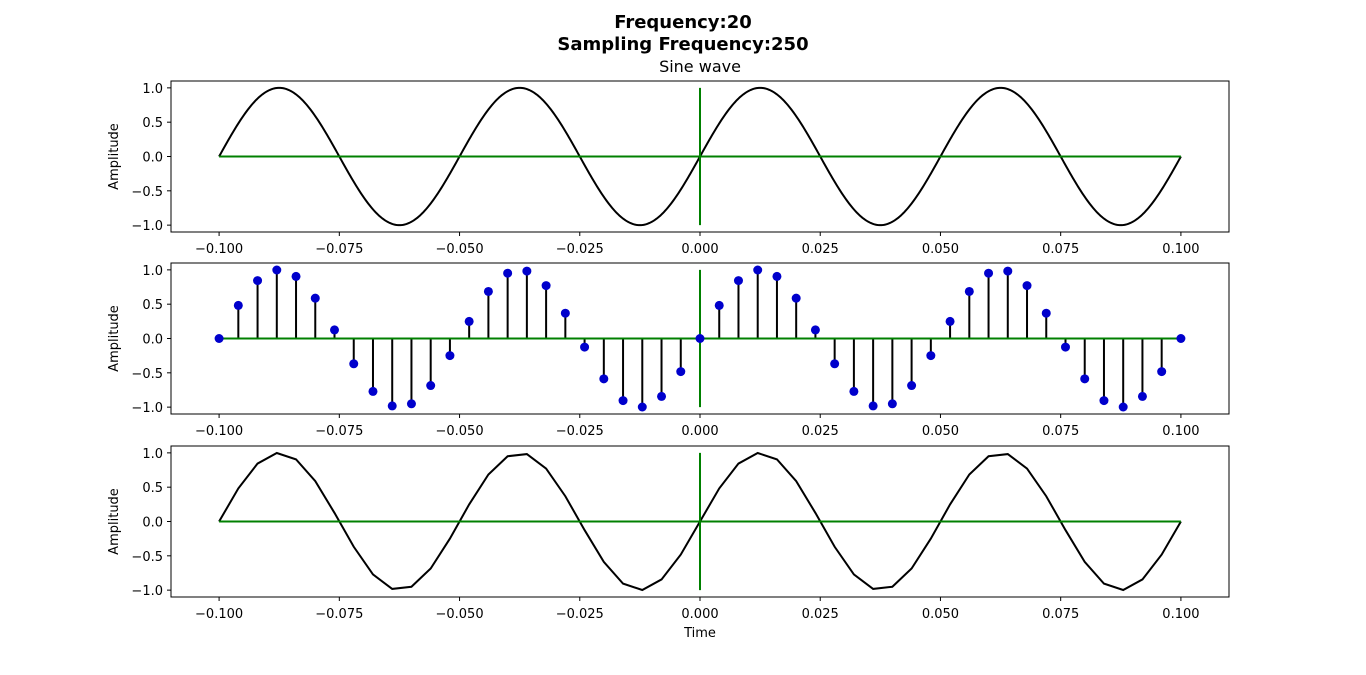 The width and height of the screenshot is (1366, 675). I want to click on x-axis-label: Time, so click(699, 633).